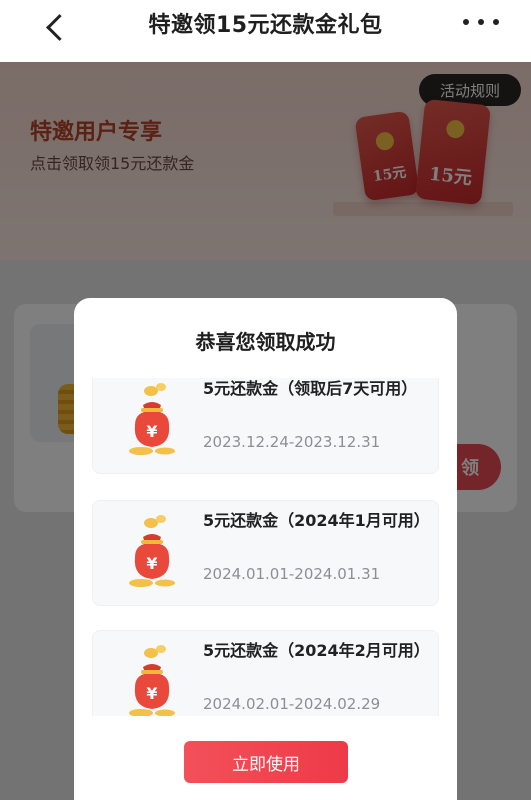 Image resolution: width=531 pixels, height=800 pixels. What do you see at coordinates (316, 520) in the screenshot?
I see `coupon-name: 5元还款金（2024年1月可用）` at bounding box center [316, 520].